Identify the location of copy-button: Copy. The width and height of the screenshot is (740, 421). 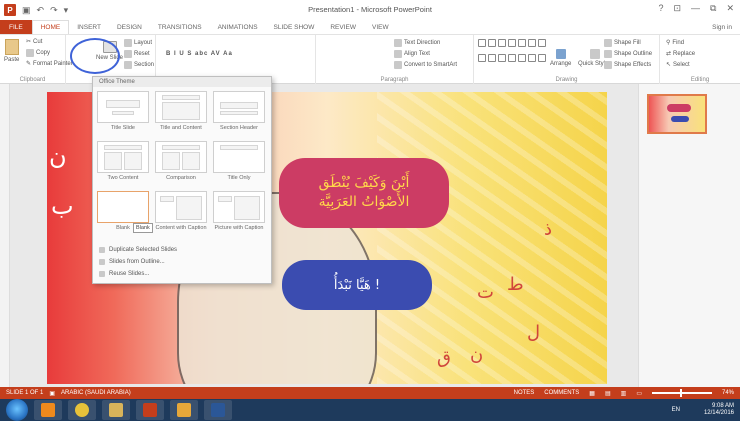
(38, 53).